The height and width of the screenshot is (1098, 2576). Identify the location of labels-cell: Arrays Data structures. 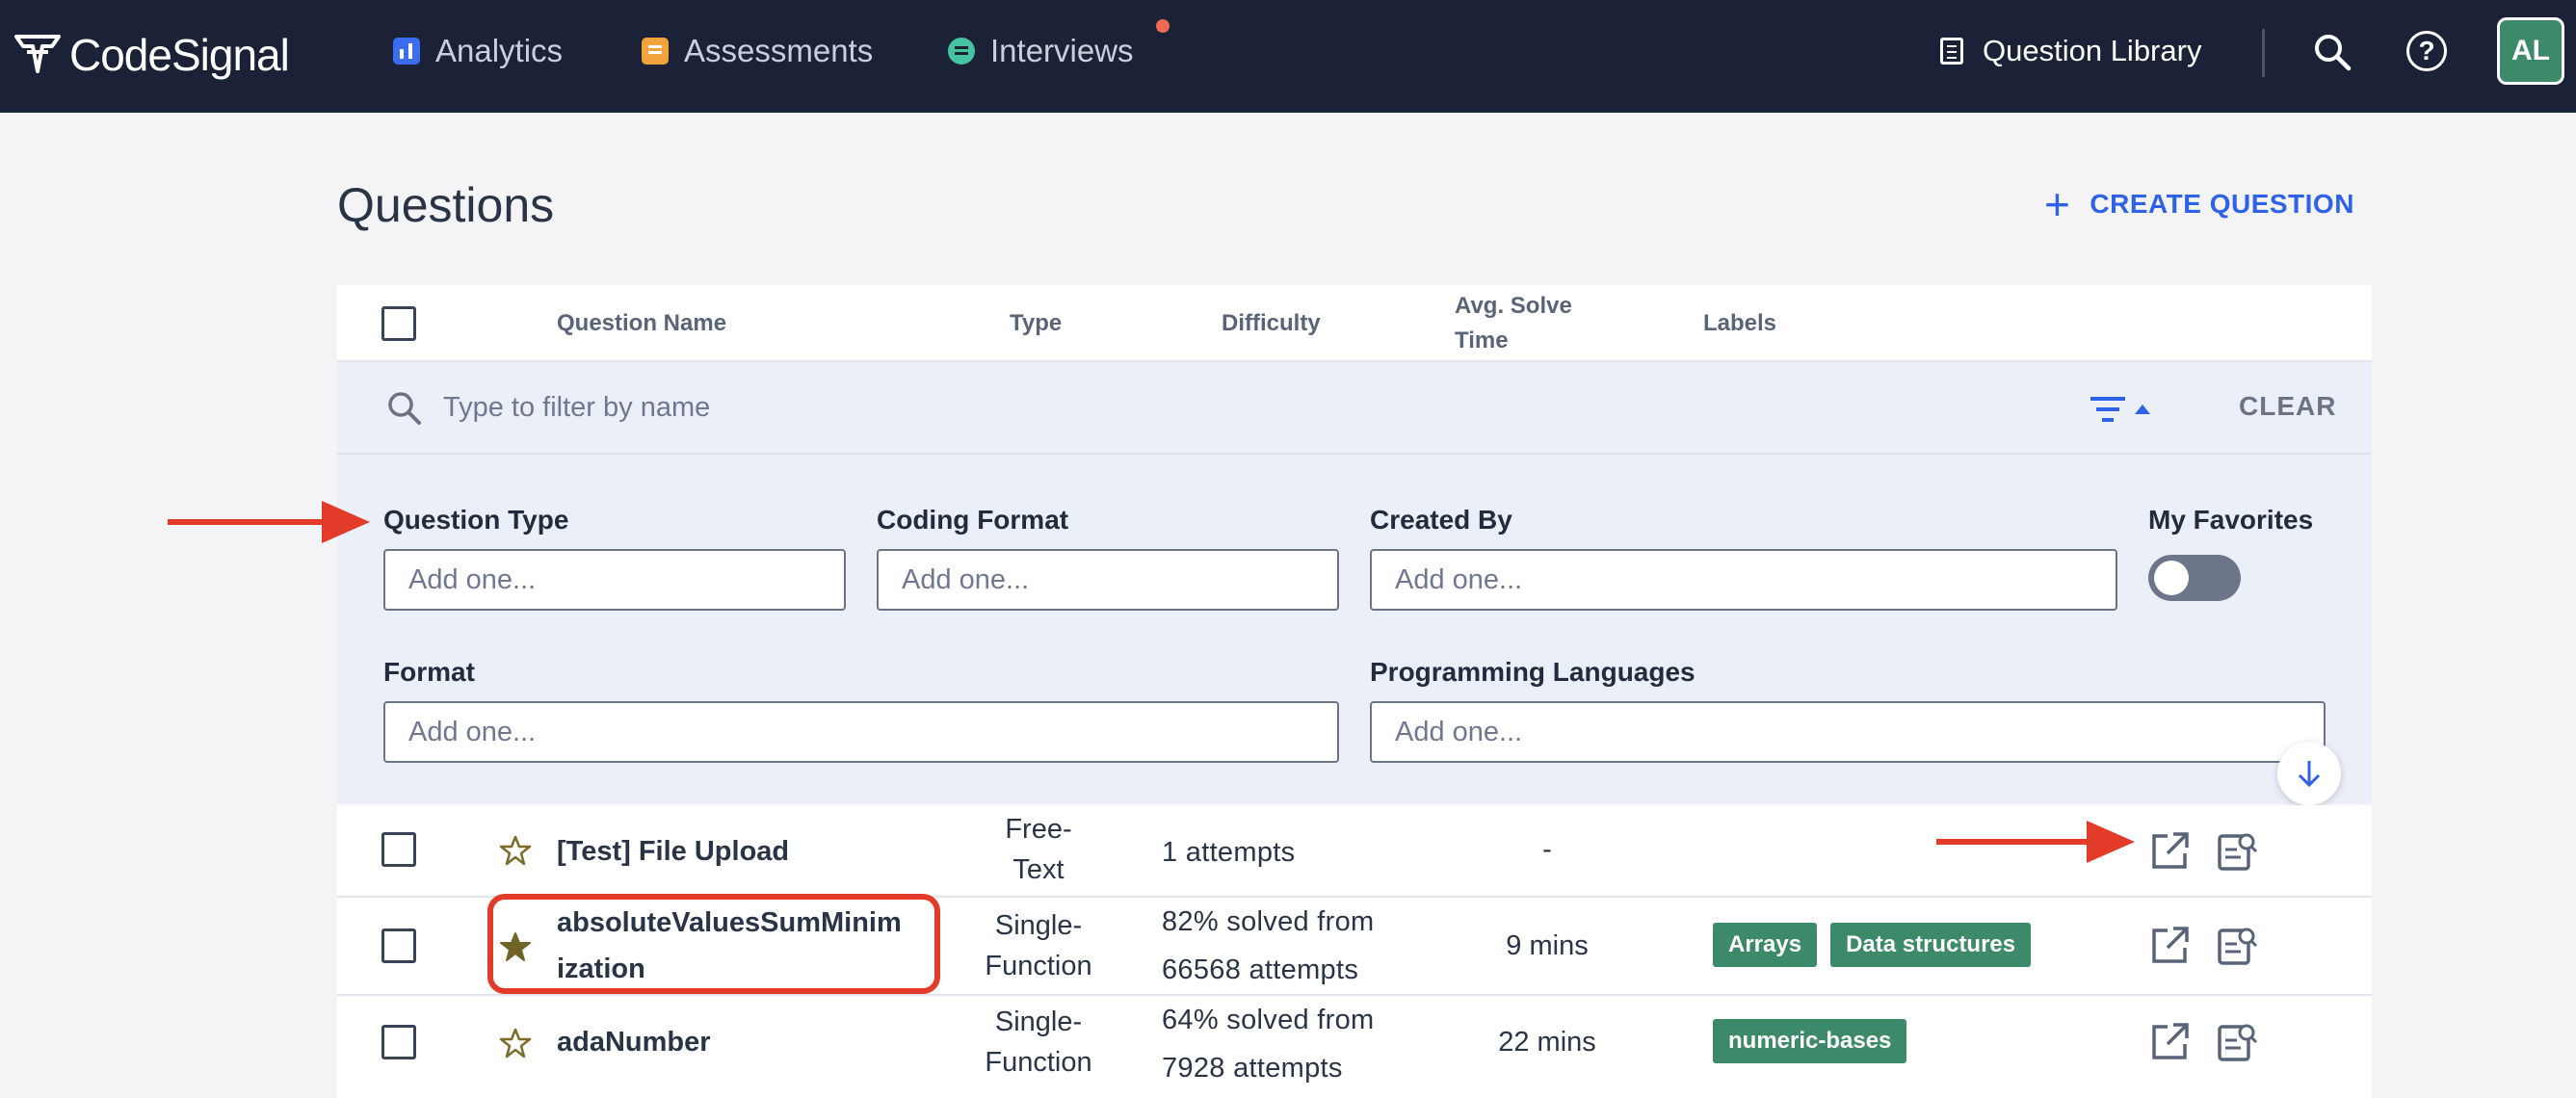
(1878, 945).